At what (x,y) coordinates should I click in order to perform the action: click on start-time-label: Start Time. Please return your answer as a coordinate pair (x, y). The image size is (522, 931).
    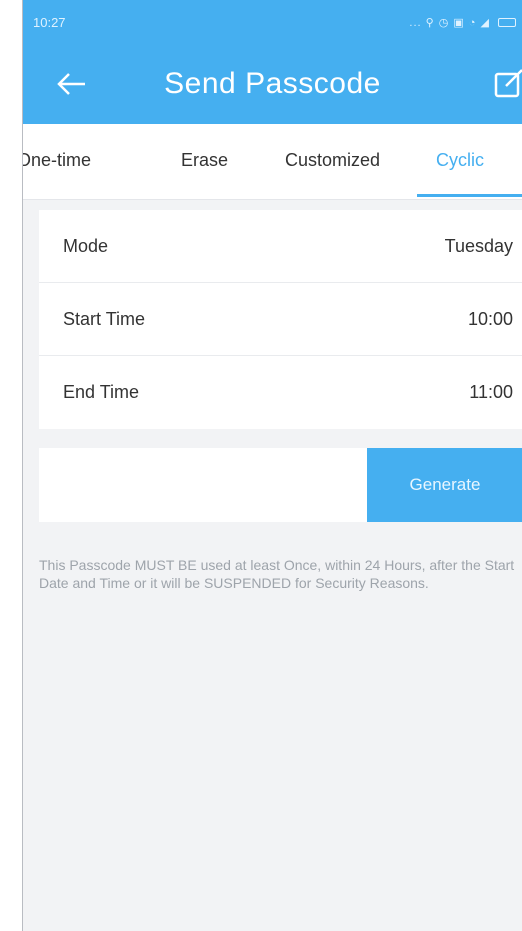
    Looking at the image, I should click on (104, 318).